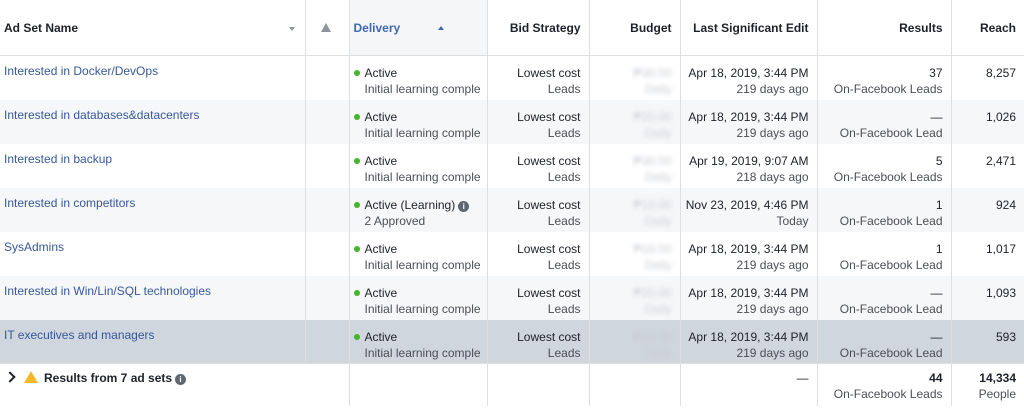 The width and height of the screenshot is (1024, 413). Describe the element at coordinates (395, 220) in the screenshot. I see `delivery-substatus: 2 Approved` at that location.